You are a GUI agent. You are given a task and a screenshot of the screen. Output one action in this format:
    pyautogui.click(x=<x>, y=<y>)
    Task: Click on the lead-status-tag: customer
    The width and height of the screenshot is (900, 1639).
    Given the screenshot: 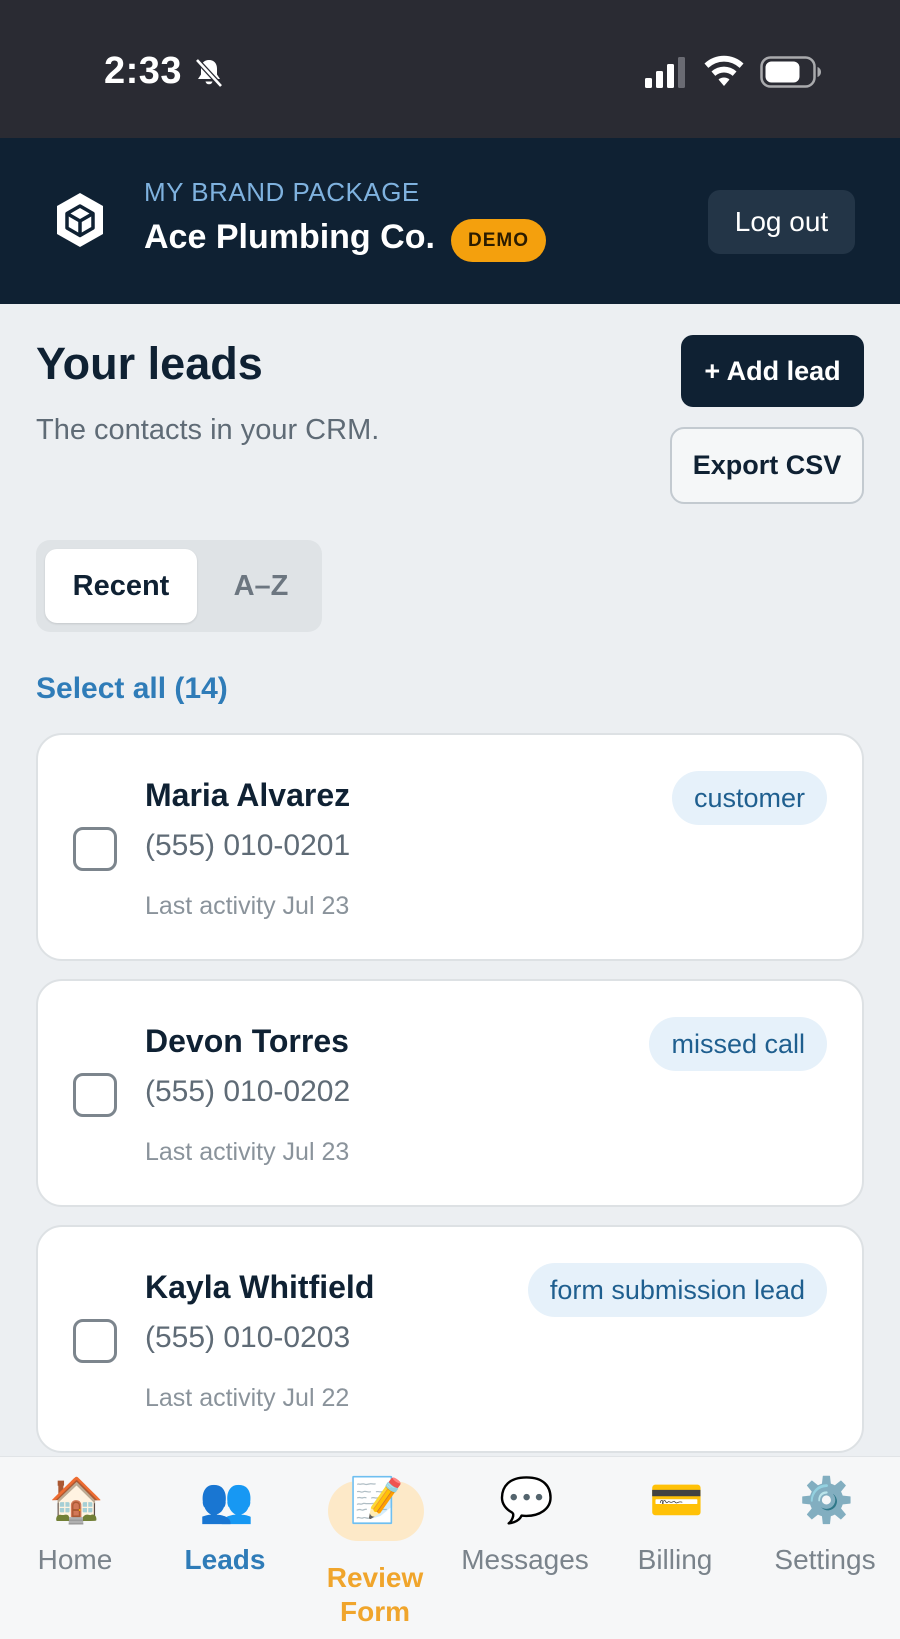 What is the action you would take?
    pyautogui.click(x=749, y=798)
    